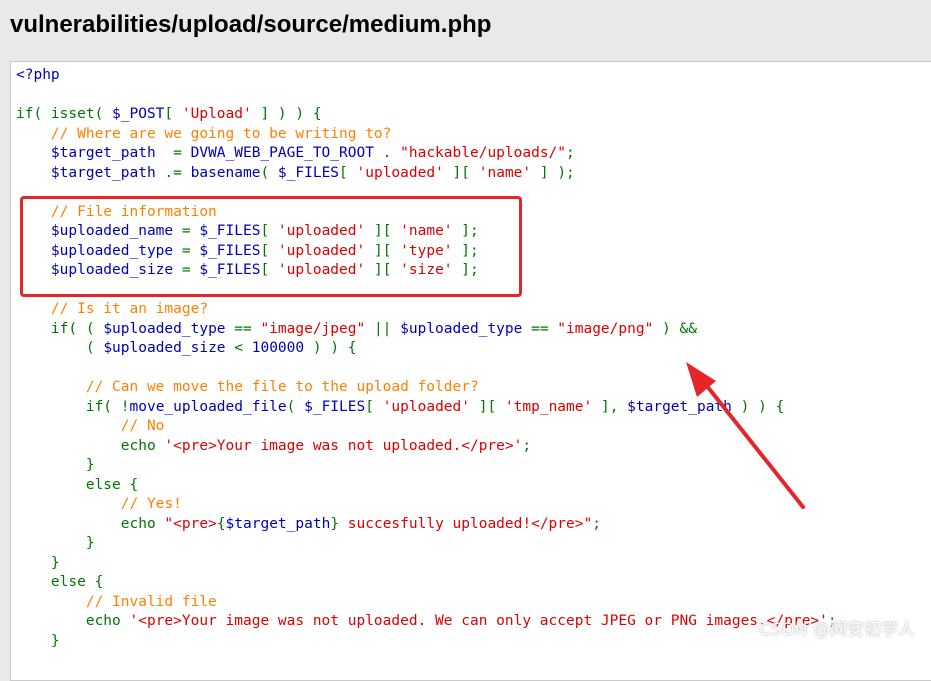 The width and height of the screenshot is (931, 681). I want to click on code-token: .=, so click(173, 172).